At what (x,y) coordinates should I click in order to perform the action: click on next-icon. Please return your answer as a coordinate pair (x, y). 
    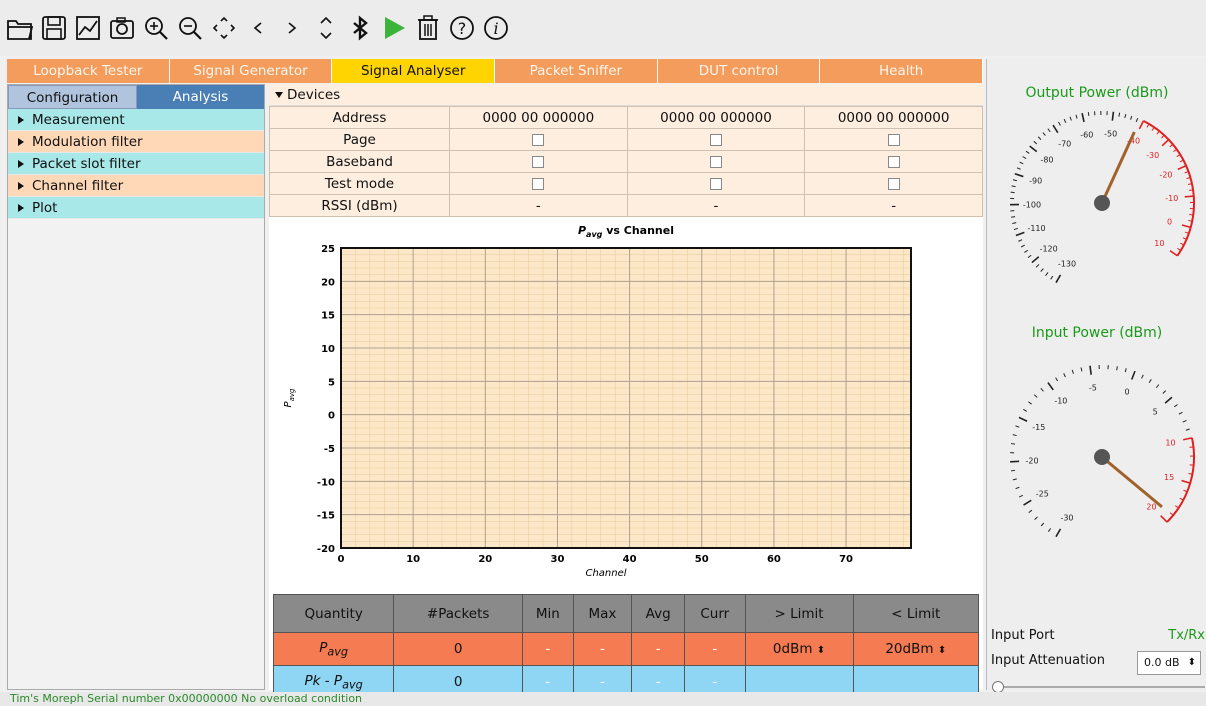
    Looking at the image, I should click on (292, 28).